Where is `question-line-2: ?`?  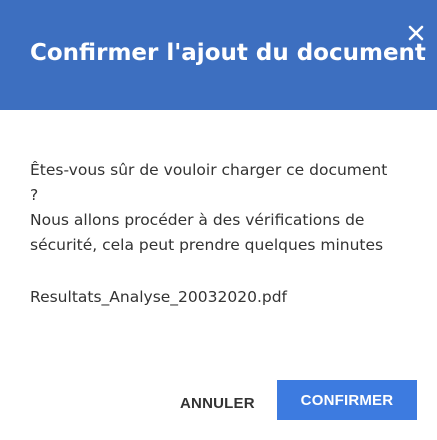 question-line-2: ? is located at coordinates (34, 195).